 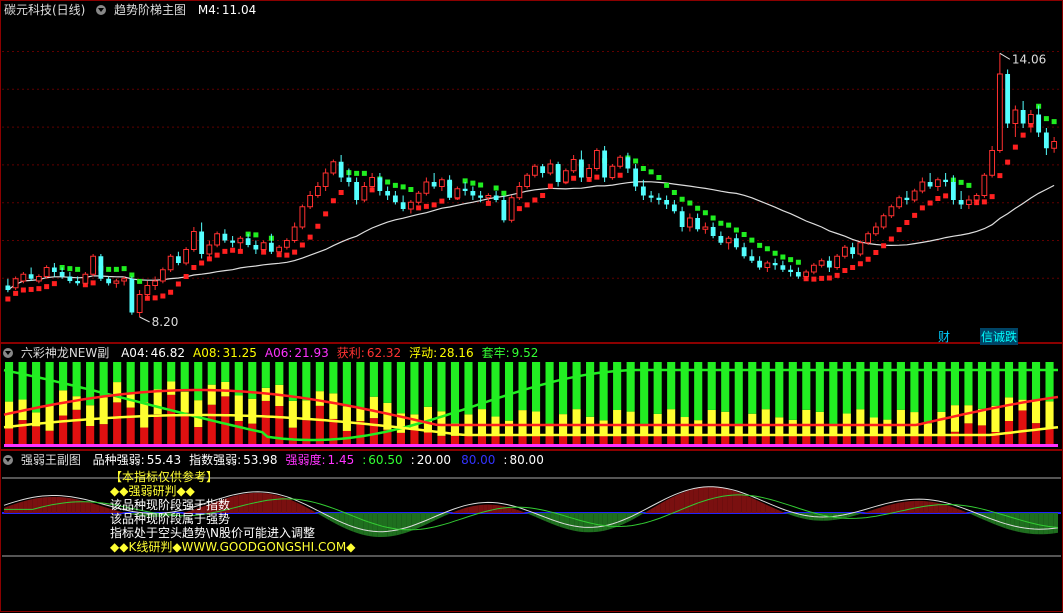 What do you see at coordinates (431, 460) in the screenshot?
I see `value-item: :20.00` at bounding box center [431, 460].